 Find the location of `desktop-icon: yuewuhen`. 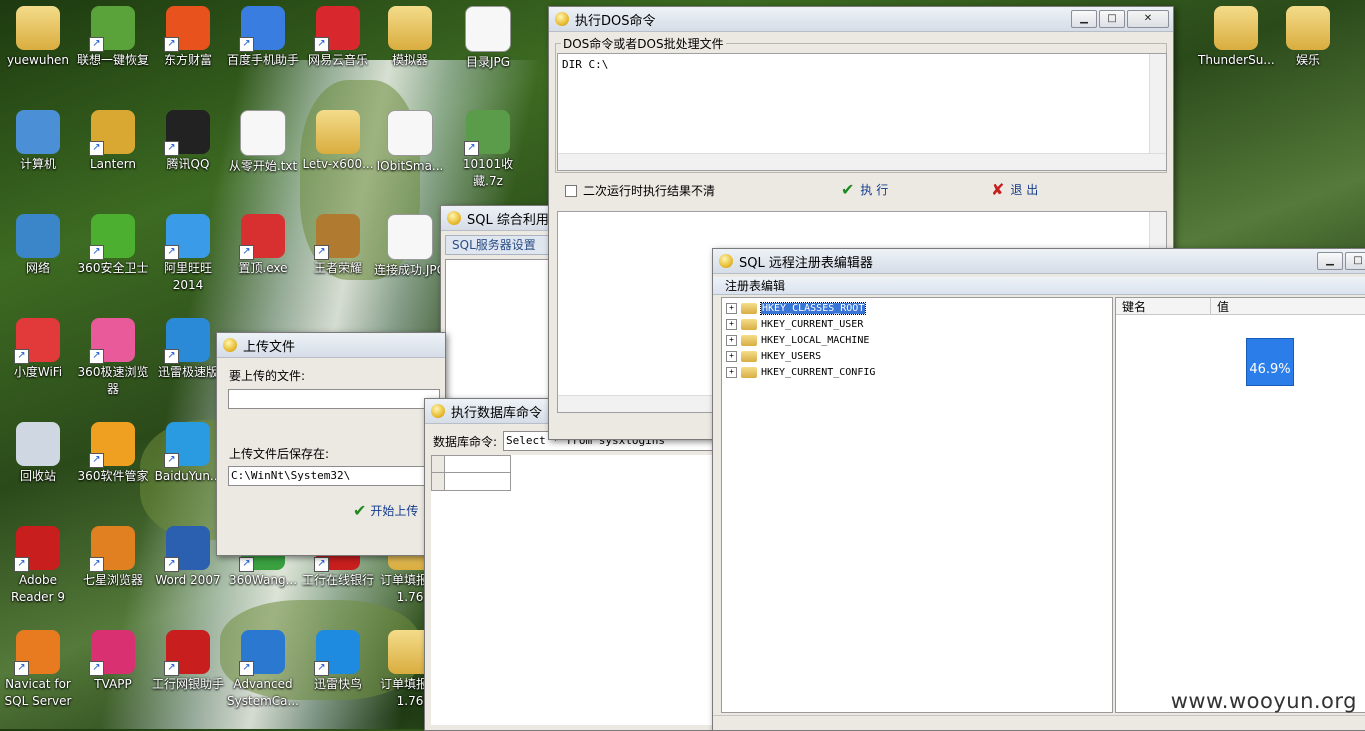

desktop-icon: yuewuhen is located at coordinates (38, 36).